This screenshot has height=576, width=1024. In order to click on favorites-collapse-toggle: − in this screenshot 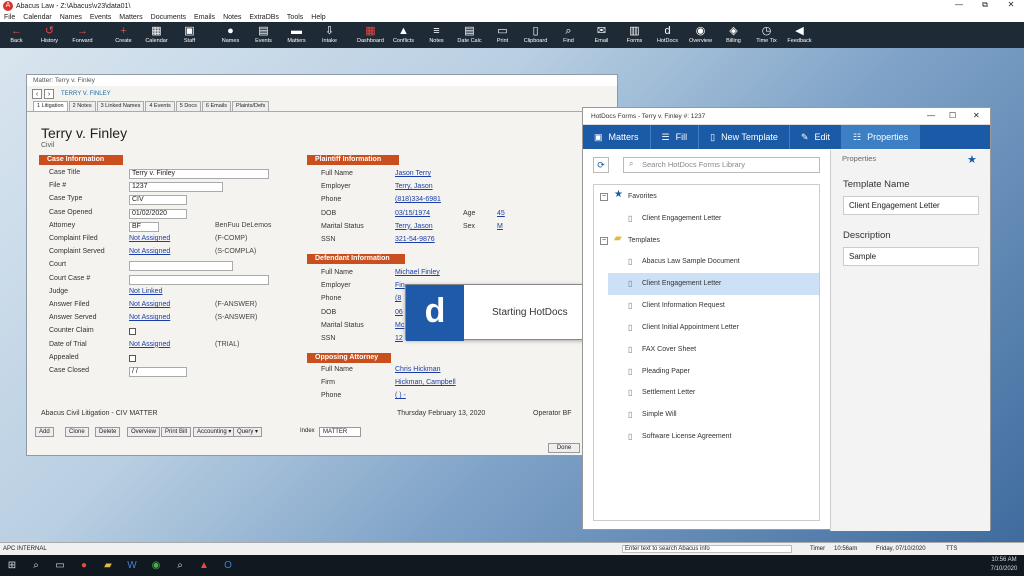, I will do `click(604, 197)`.